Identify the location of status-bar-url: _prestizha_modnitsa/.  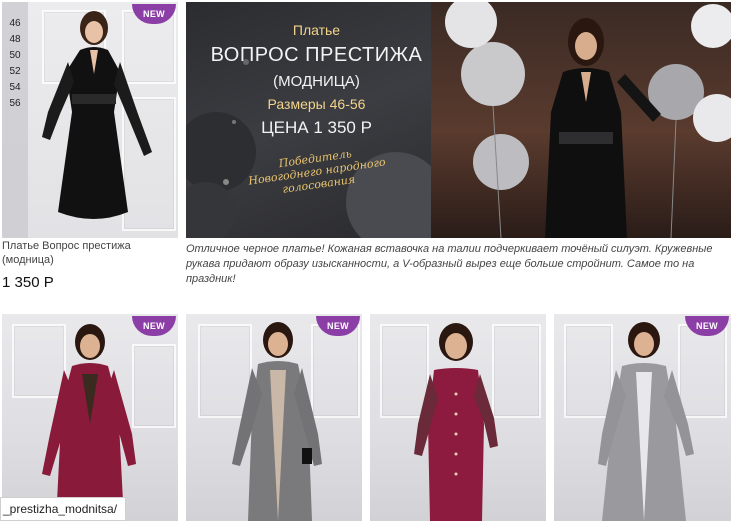
(63, 509).